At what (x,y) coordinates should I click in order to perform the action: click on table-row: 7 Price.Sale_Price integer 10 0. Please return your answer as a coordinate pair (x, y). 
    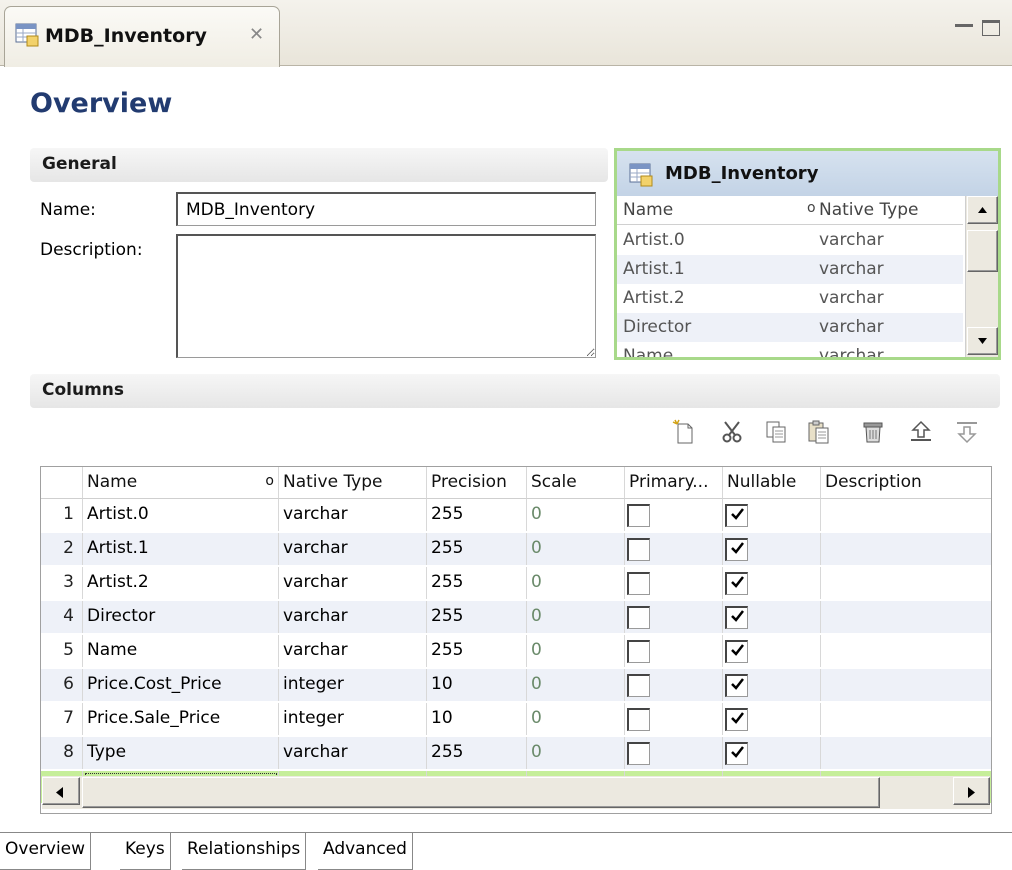
    Looking at the image, I should click on (516, 719).